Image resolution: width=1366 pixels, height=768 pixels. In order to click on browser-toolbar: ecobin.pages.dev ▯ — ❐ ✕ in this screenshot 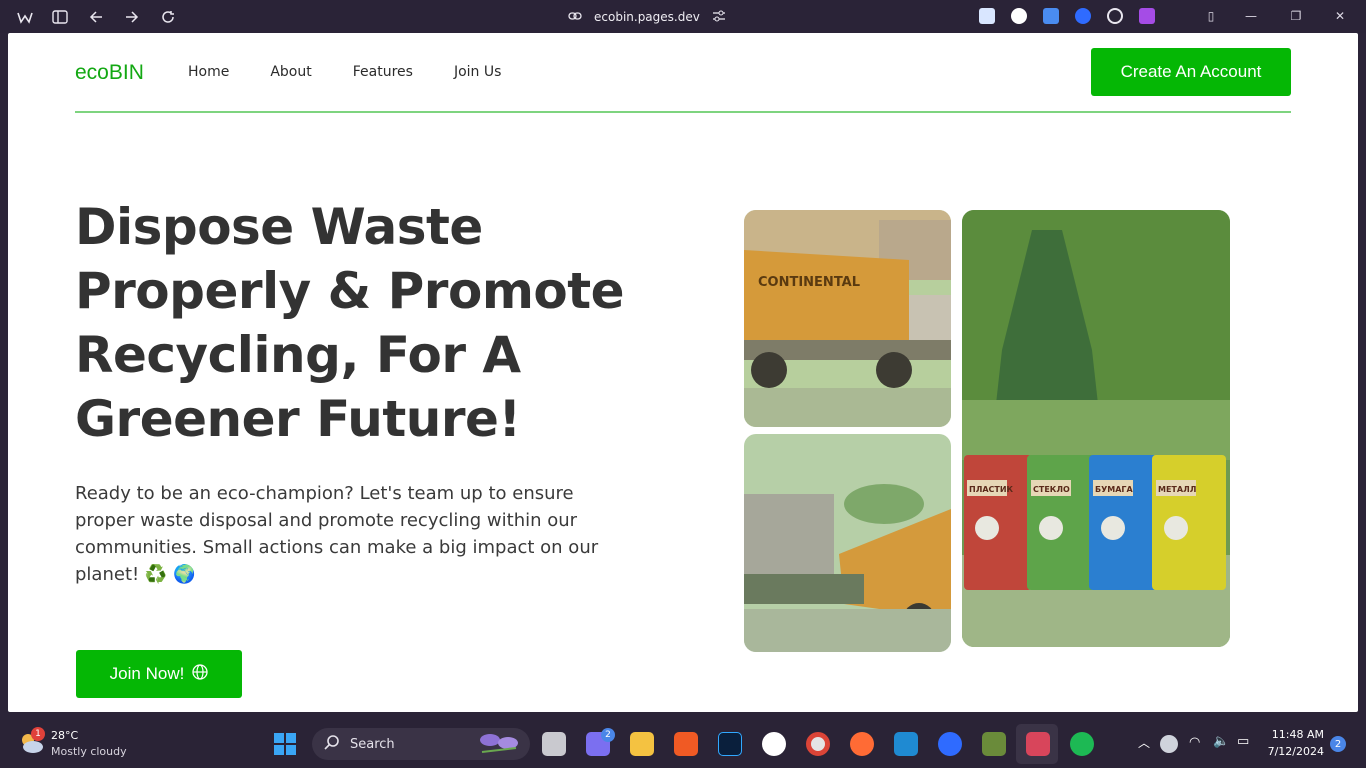, I will do `click(683, 16)`.